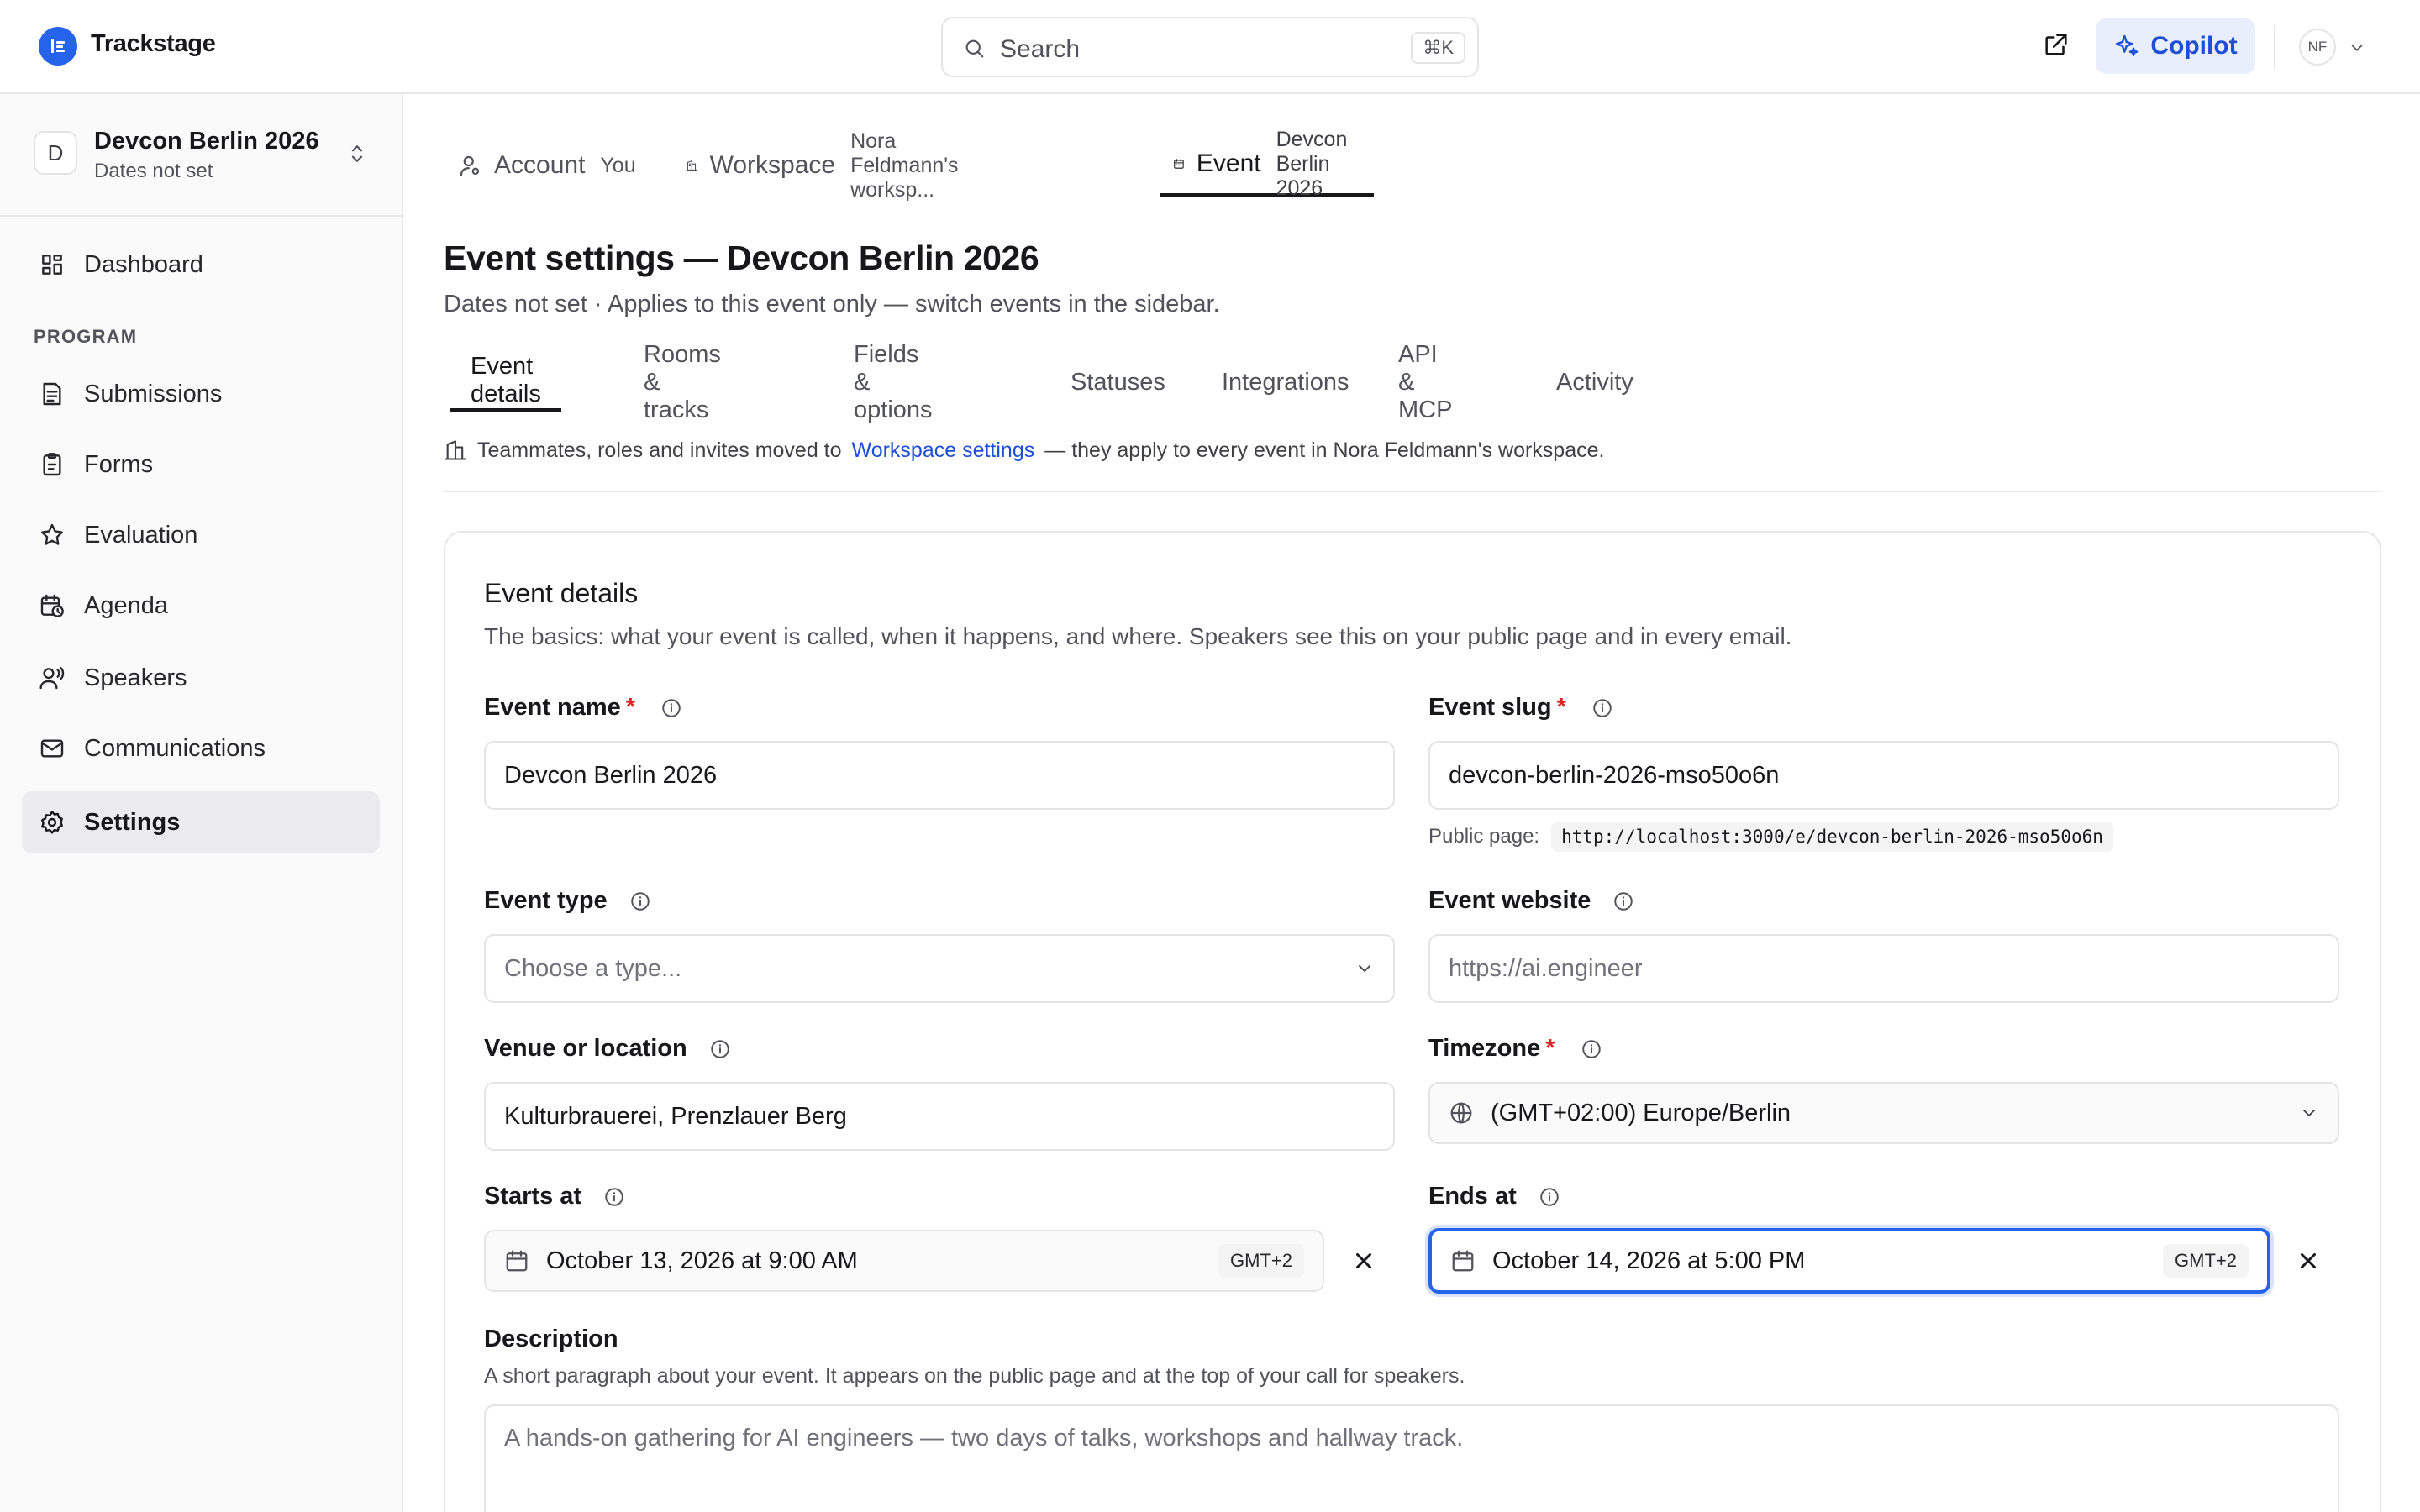 The image size is (2420, 1512). I want to click on gear-icon, so click(52, 822).